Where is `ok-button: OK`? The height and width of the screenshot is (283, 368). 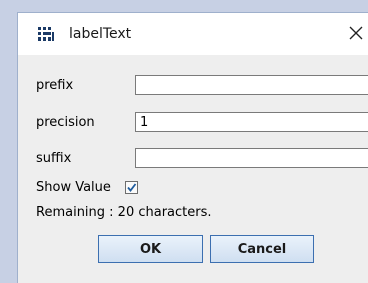
ok-button: OK is located at coordinates (150, 249).